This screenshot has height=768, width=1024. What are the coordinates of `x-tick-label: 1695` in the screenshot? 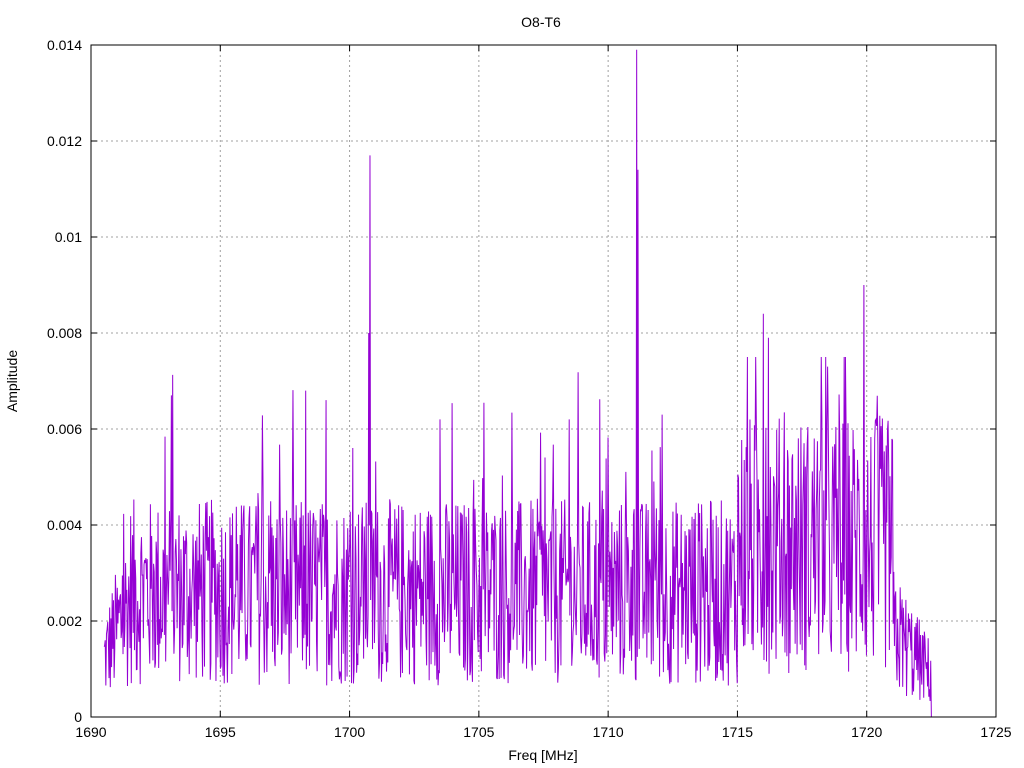 It's located at (220, 732).